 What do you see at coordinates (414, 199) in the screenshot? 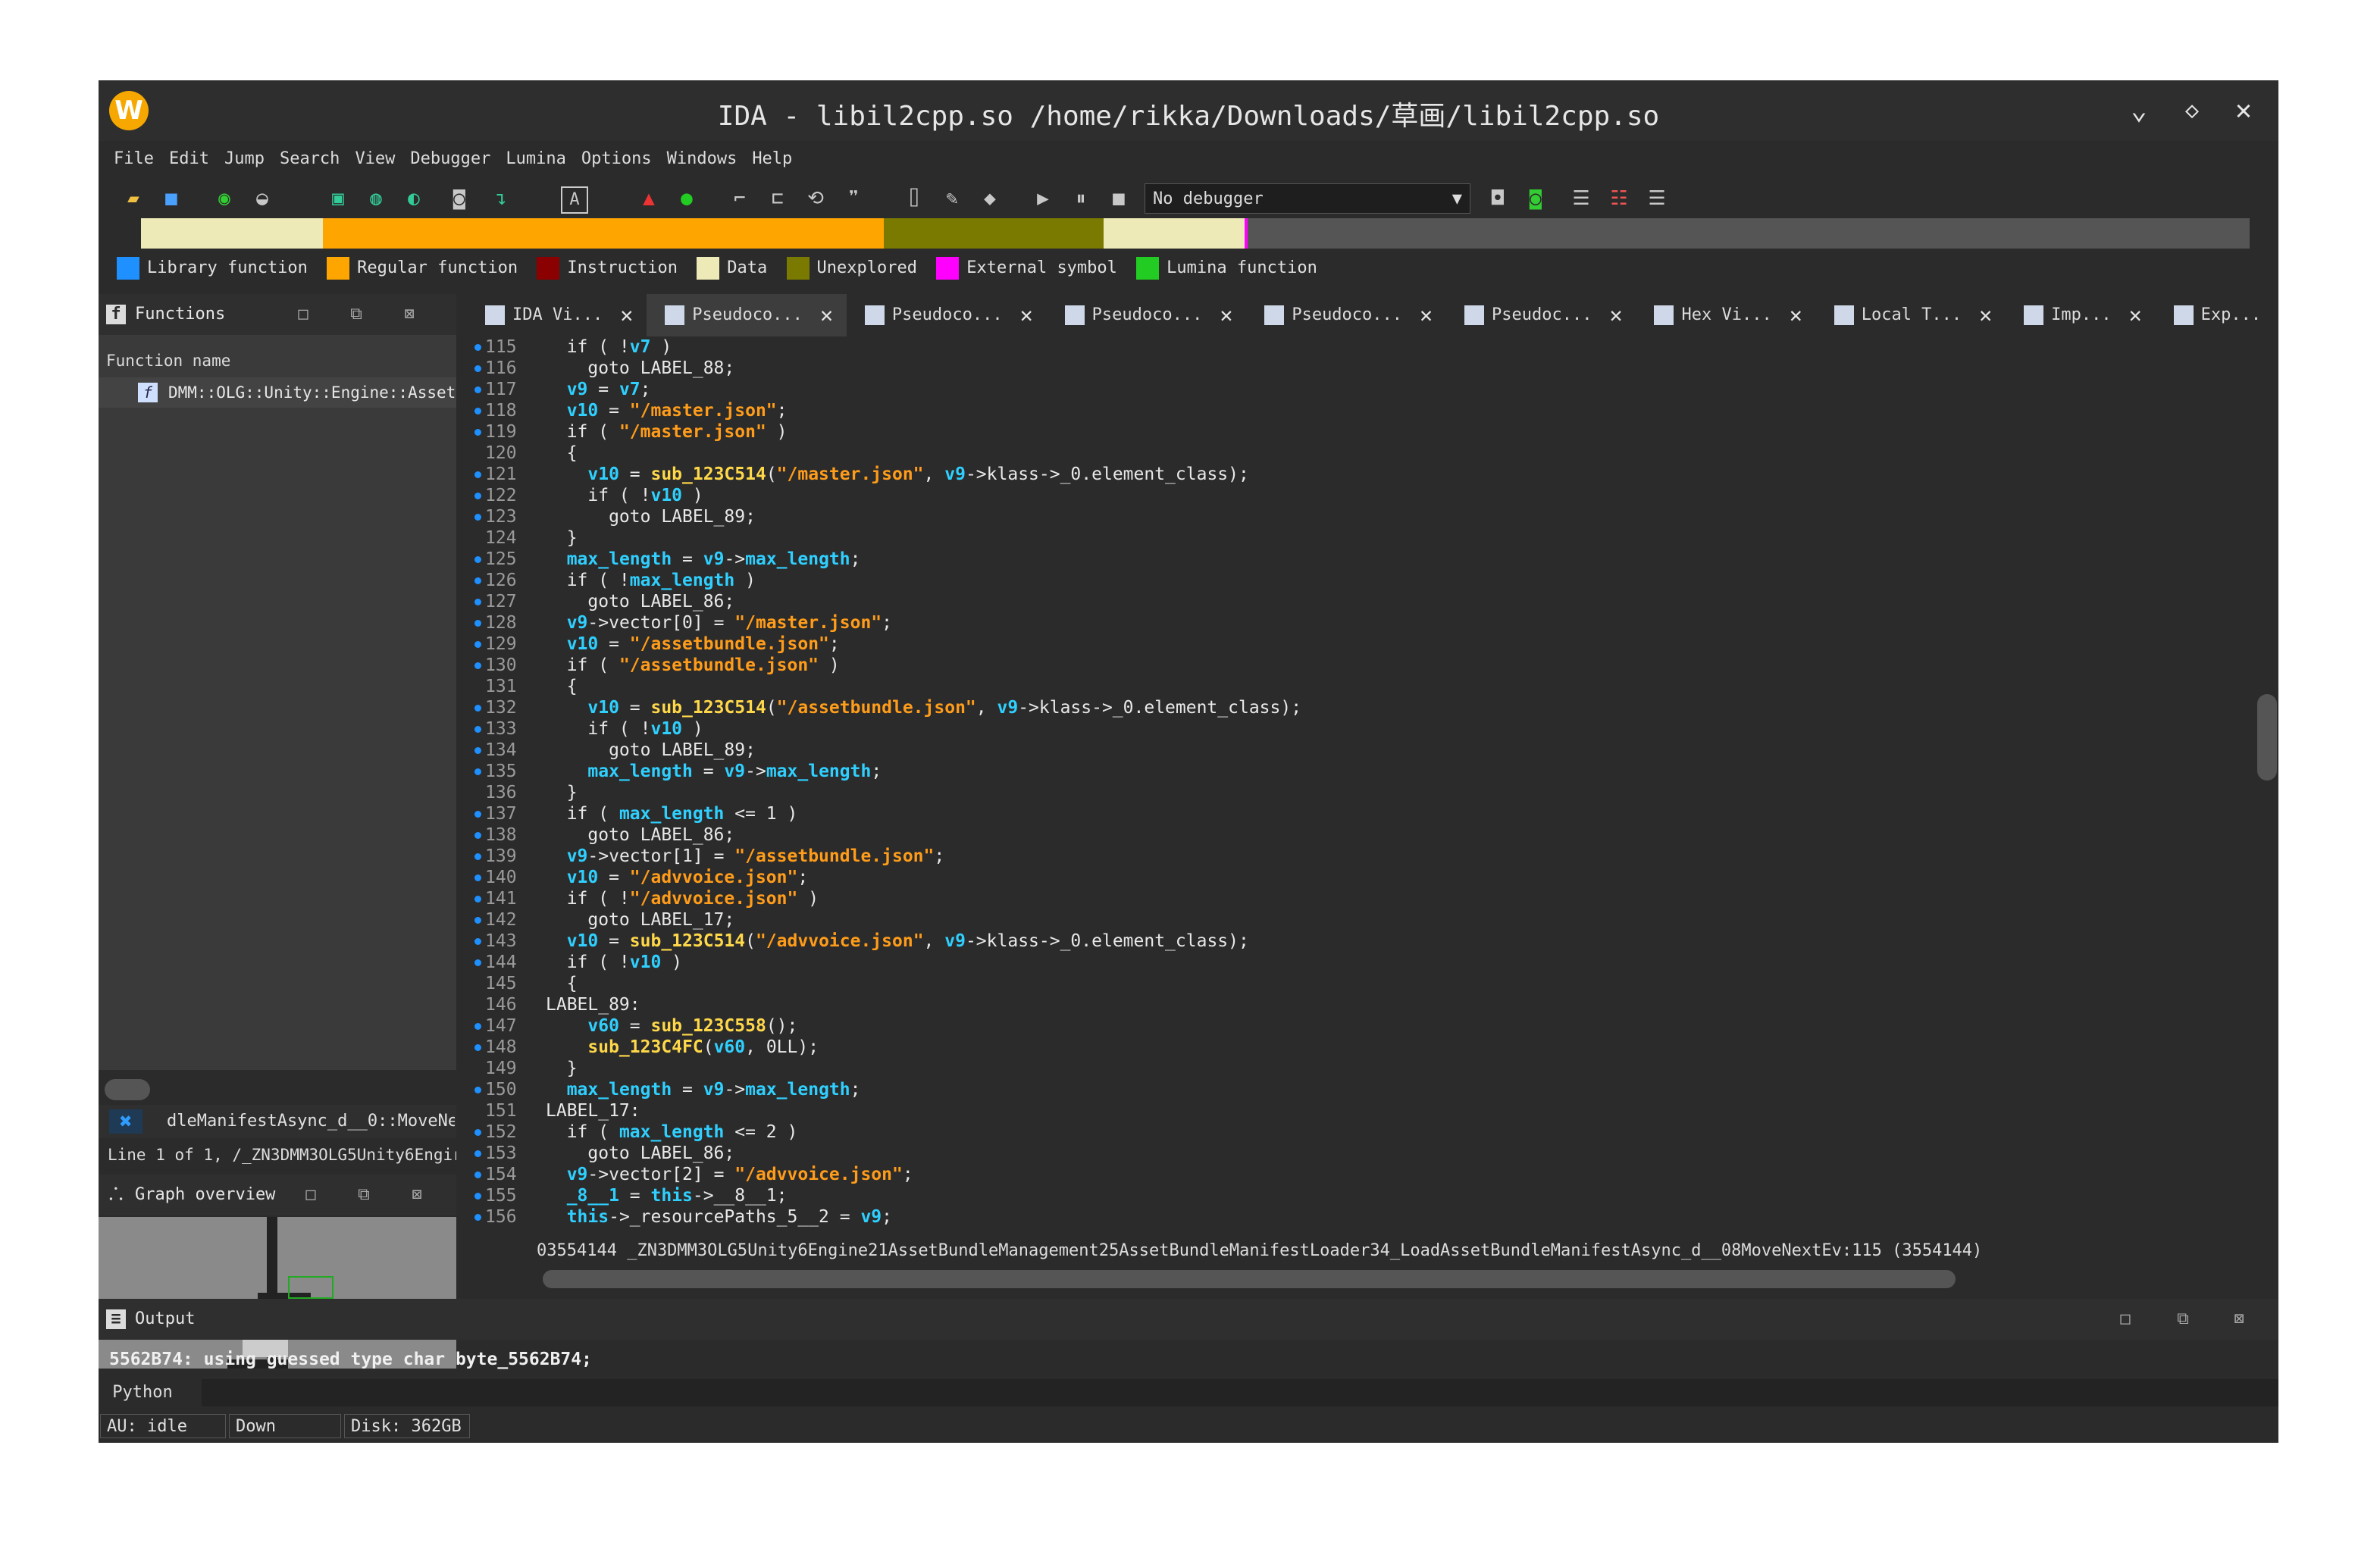
I see `hex-view-icon: ◐` at bounding box center [414, 199].